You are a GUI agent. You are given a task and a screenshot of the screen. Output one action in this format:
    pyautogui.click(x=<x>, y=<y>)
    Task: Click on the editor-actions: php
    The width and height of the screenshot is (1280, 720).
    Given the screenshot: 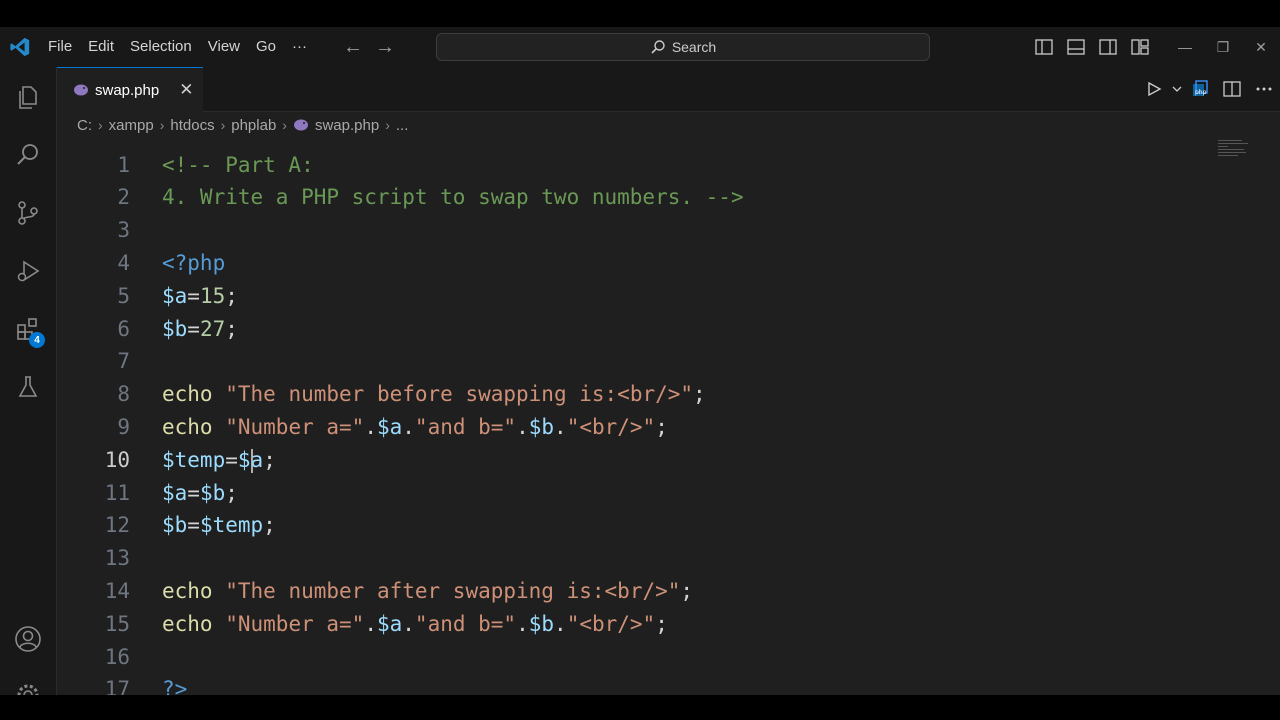 What is the action you would take?
    pyautogui.click(x=1209, y=89)
    